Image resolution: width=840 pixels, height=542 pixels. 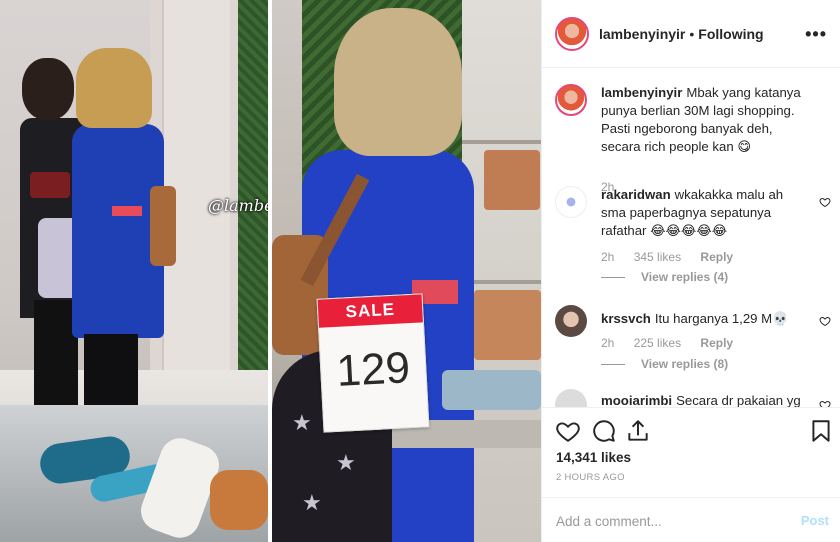 I want to click on sandal-tan, so click(x=239, y=500).